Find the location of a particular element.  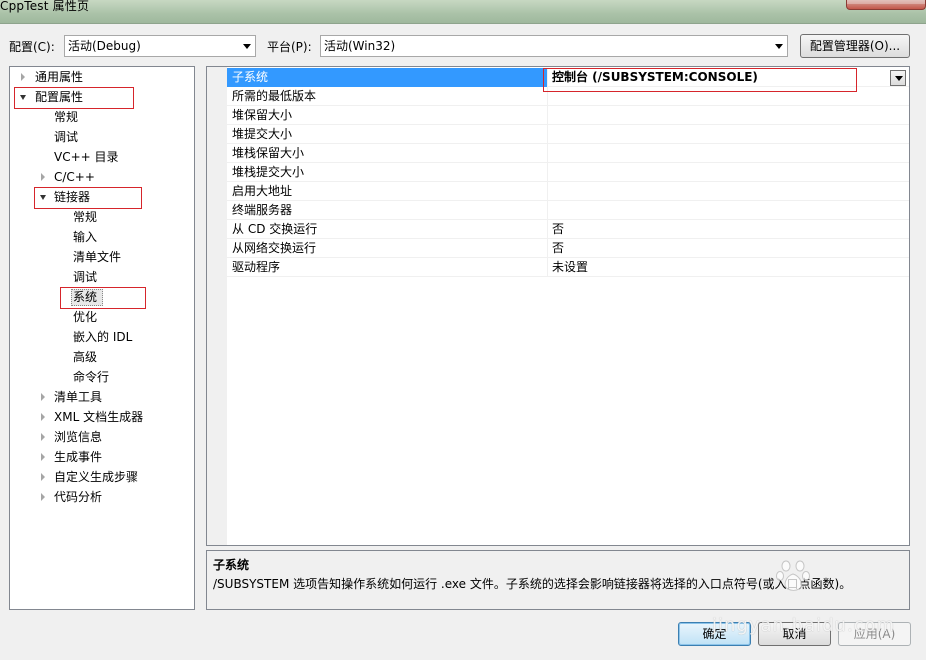

property-row: 驱动程序 未设置 is located at coordinates (568, 267).